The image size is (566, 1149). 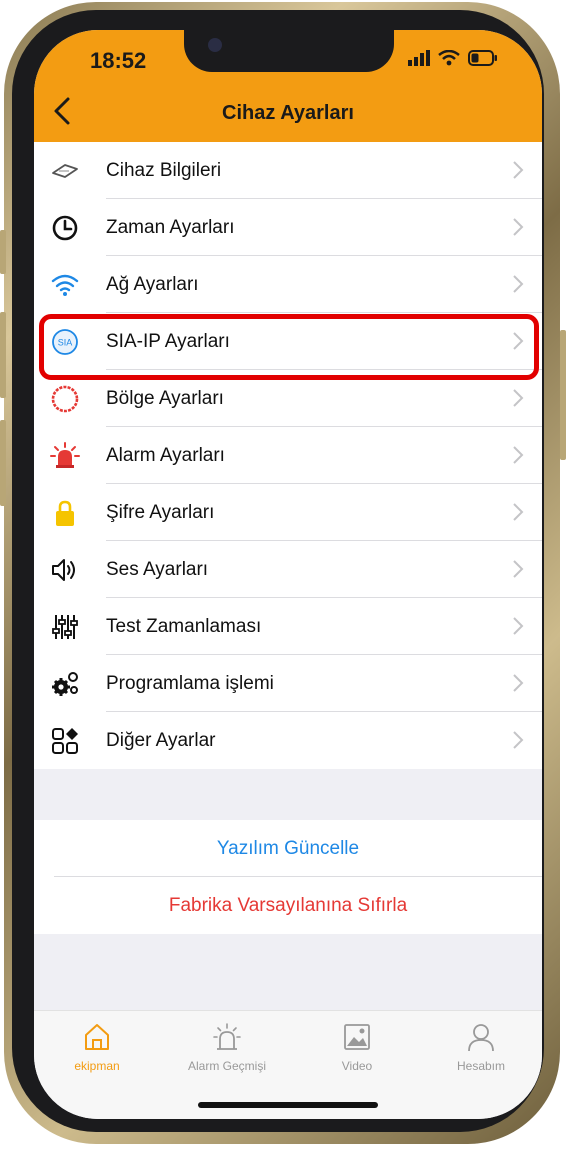 What do you see at coordinates (449, 58) in the screenshot?
I see `wifi-status-icon` at bounding box center [449, 58].